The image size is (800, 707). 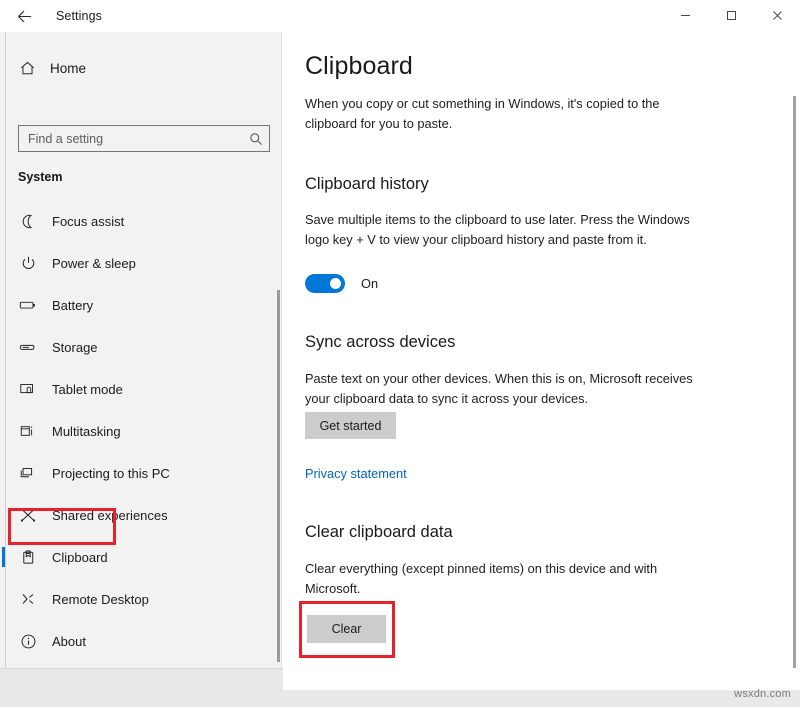 I want to click on page-title: Clipboard, so click(x=359, y=66).